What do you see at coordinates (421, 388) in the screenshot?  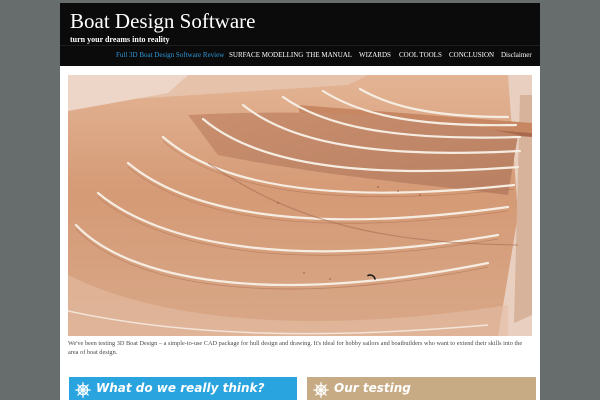 I see `panel-our-testing: Our testing` at bounding box center [421, 388].